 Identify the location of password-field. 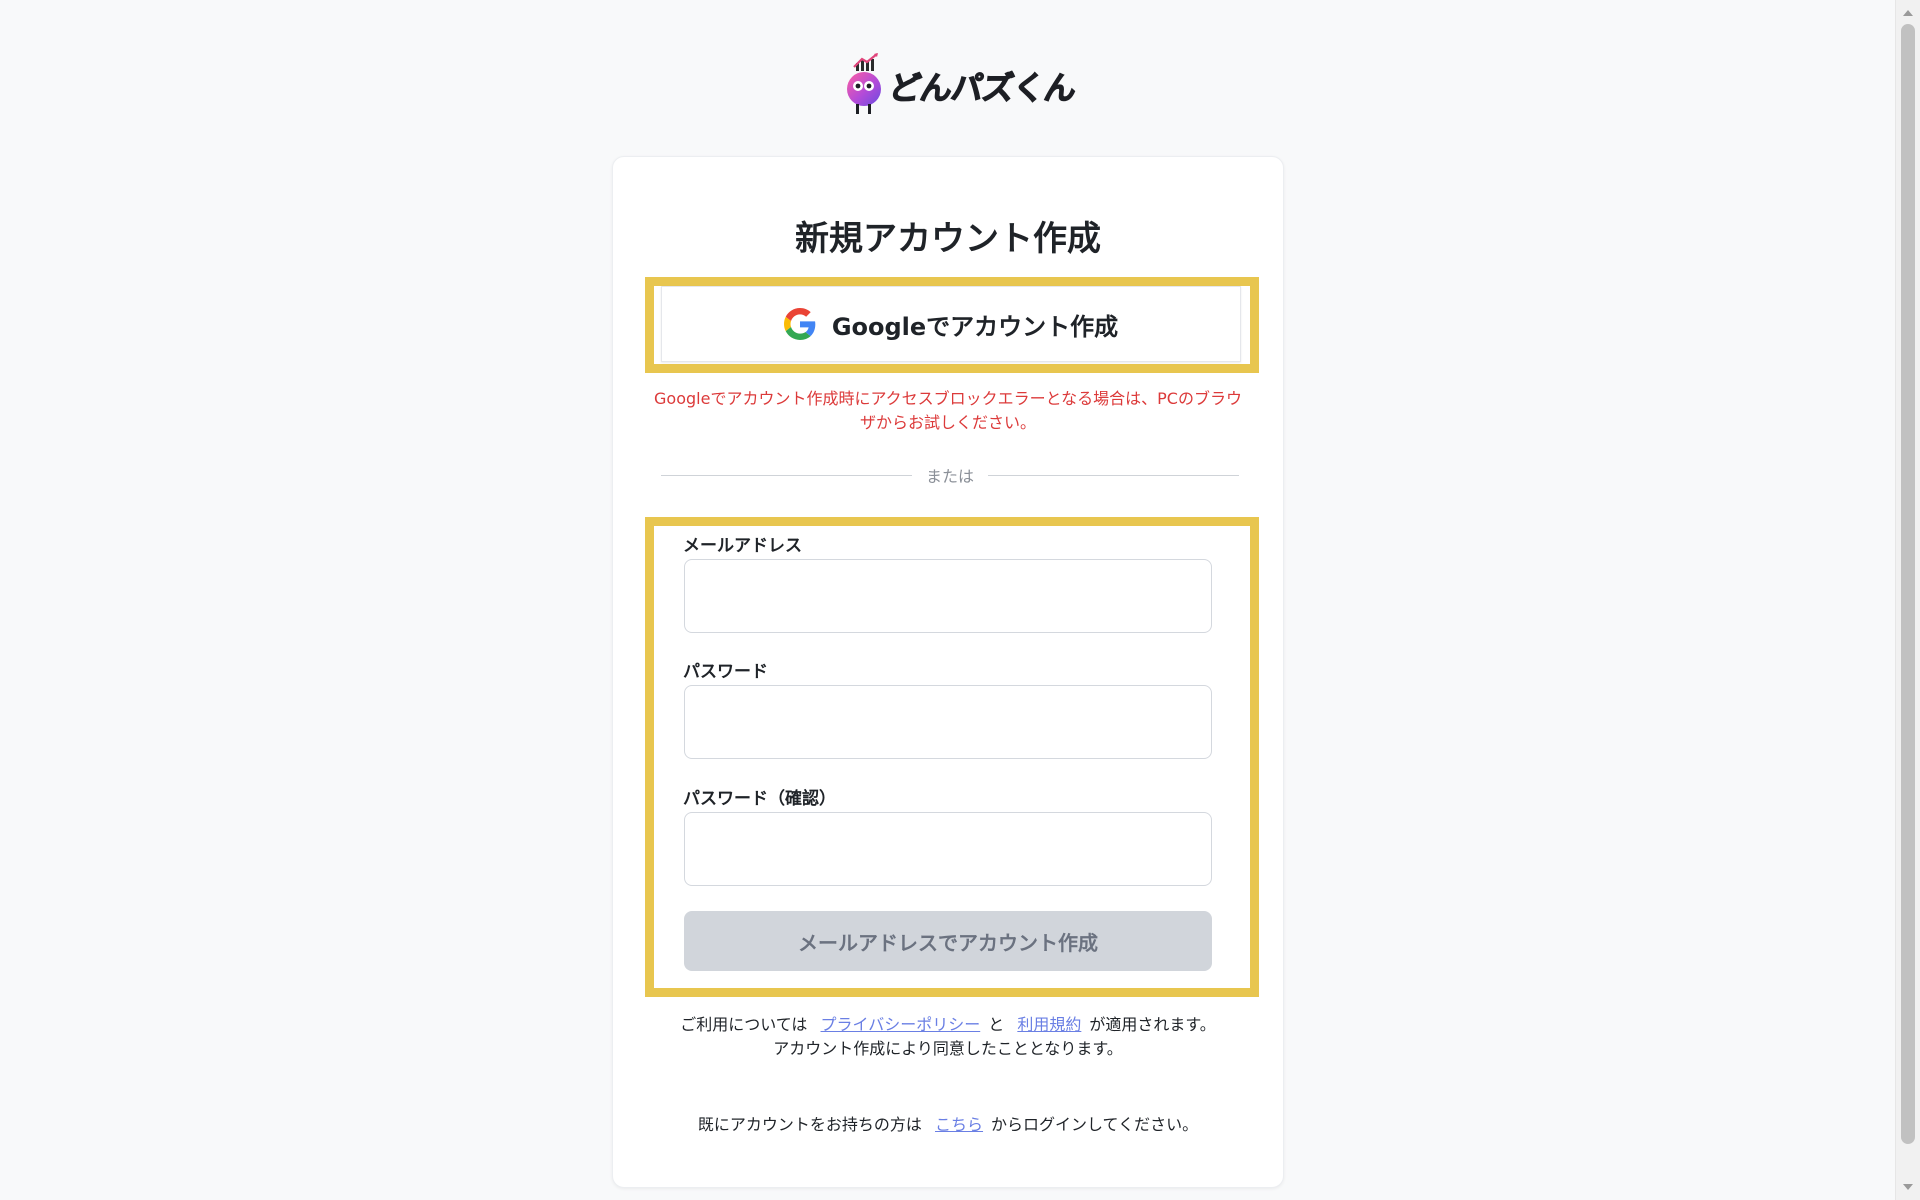
(948, 722).